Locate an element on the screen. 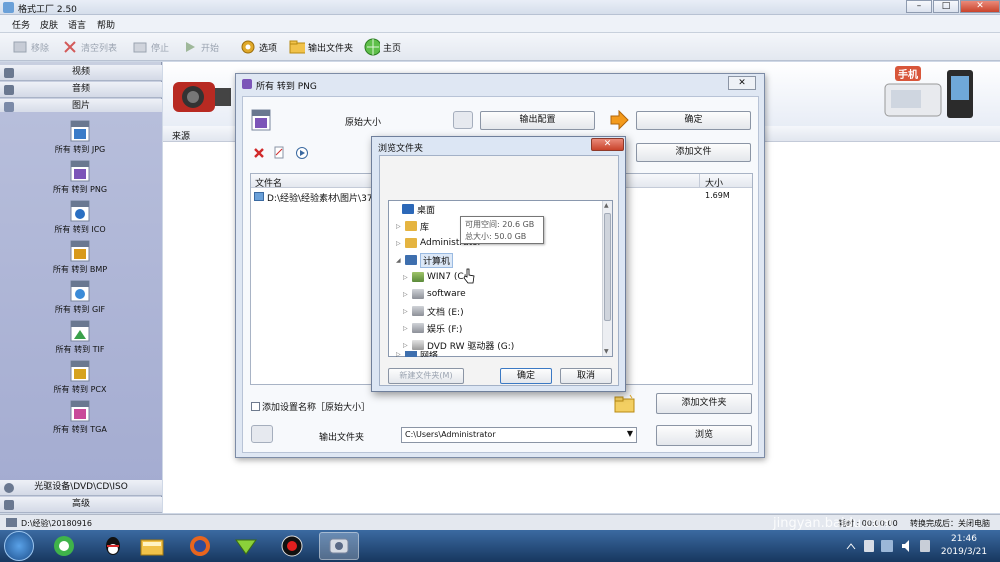  browse-dialog-title: 浏览文件夹 is located at coordinates (401, 149).